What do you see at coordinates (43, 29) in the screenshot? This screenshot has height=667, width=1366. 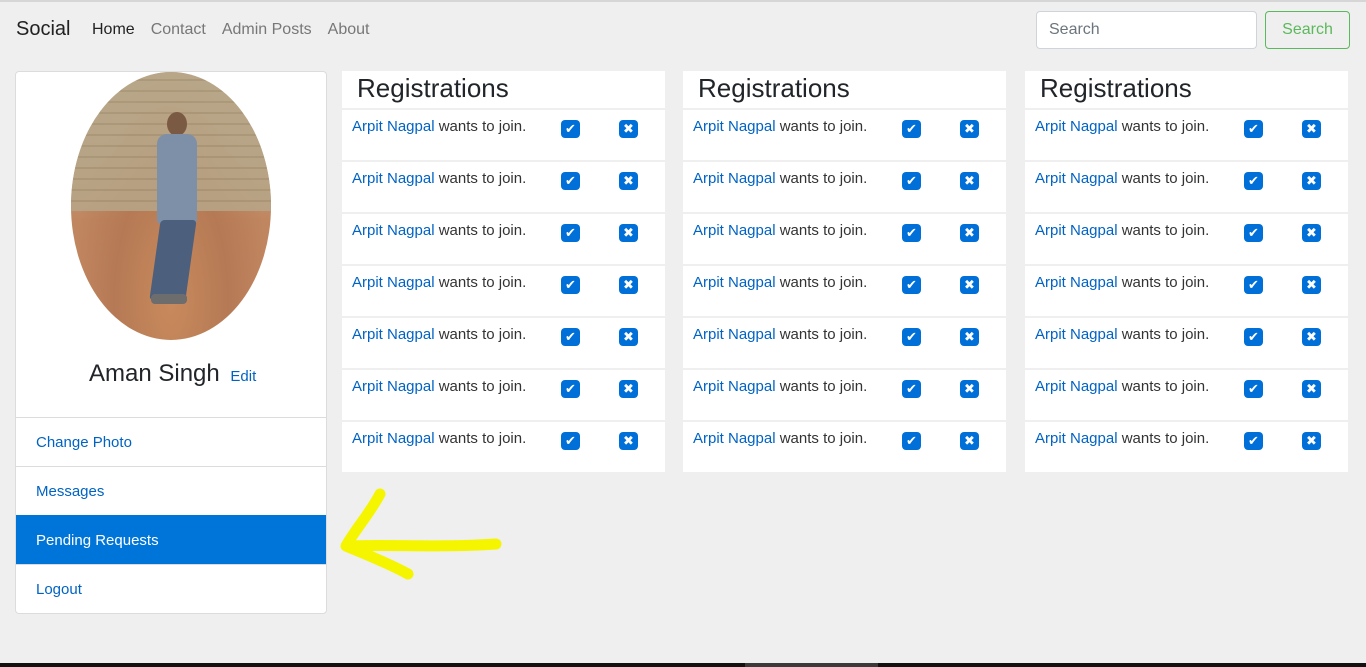 I see `brand-logo: Social` at bounding box center [43, 29].